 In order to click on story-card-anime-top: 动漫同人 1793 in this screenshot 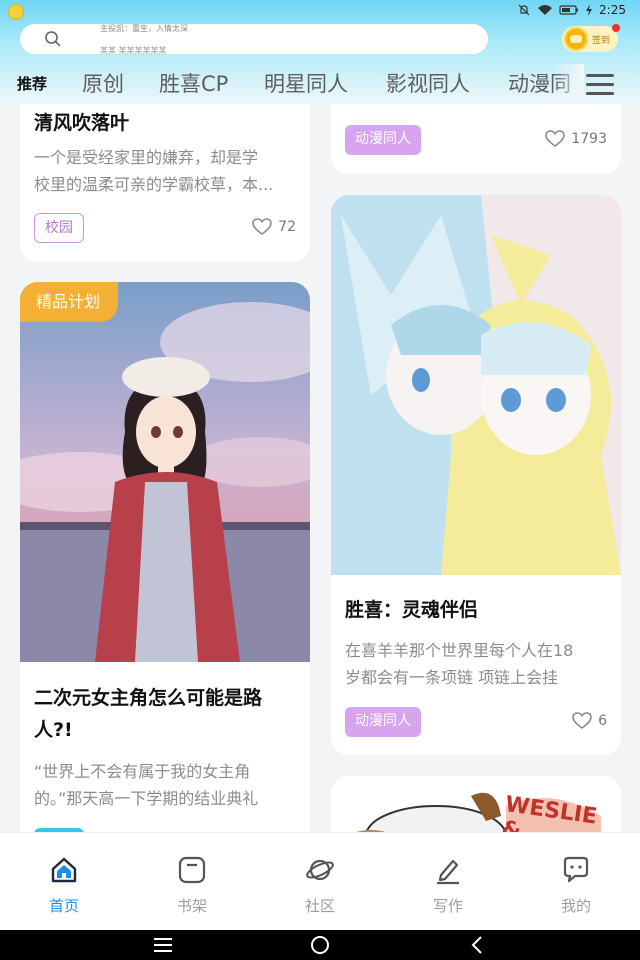, I will do `click(476, 139)`.